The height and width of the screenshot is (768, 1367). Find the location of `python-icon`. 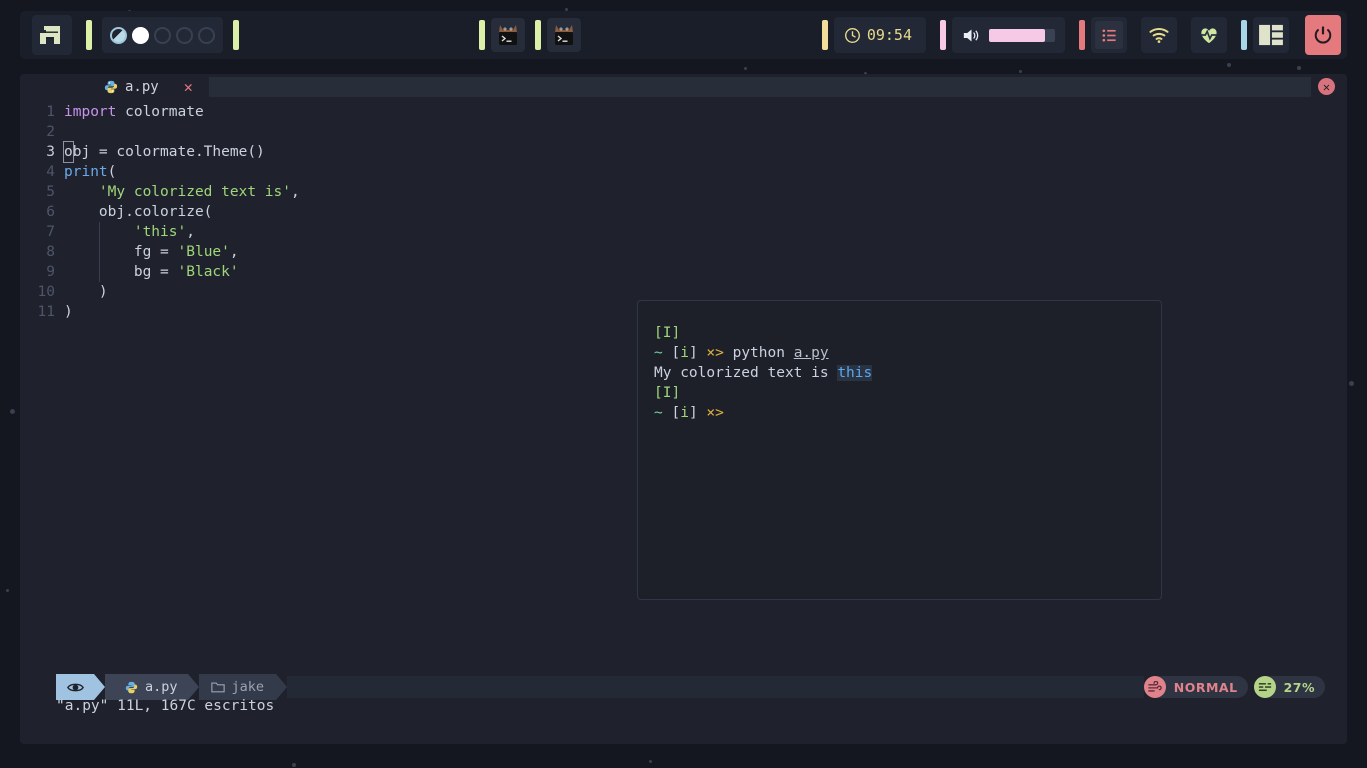

python-icon is located at coordinates (111, 87).